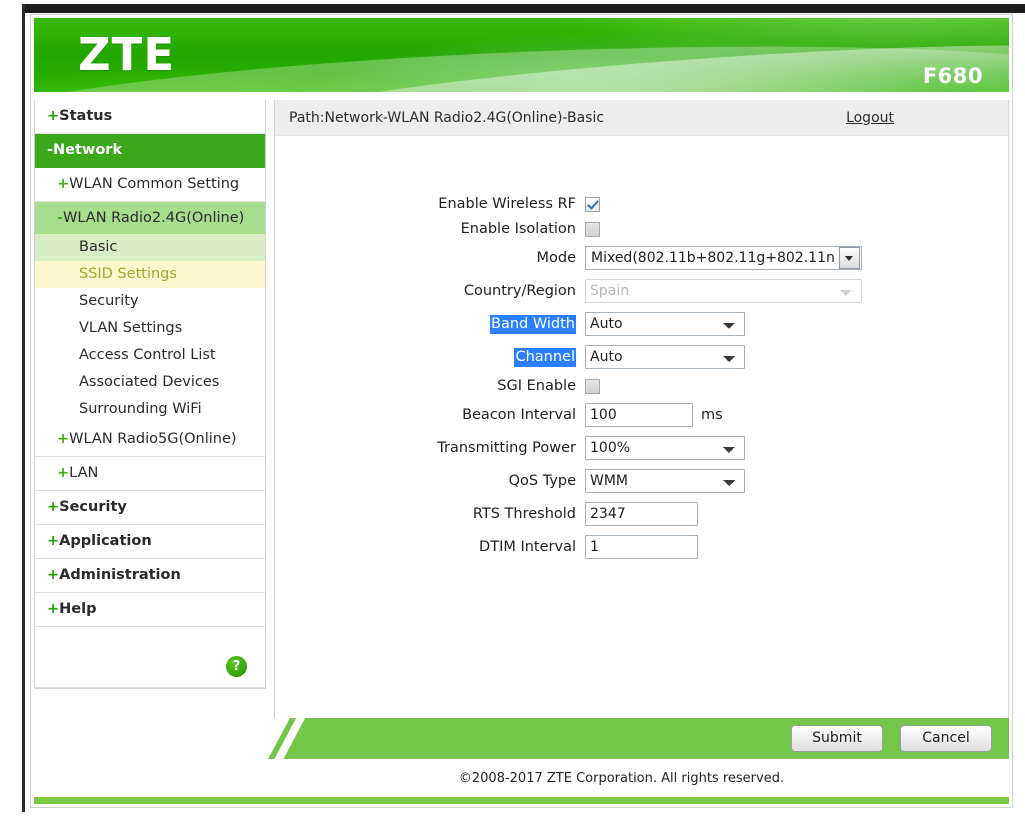 The height and width of the screenshot is (816, 1025). I want to click on help-icon: ?, so click(236, 666).